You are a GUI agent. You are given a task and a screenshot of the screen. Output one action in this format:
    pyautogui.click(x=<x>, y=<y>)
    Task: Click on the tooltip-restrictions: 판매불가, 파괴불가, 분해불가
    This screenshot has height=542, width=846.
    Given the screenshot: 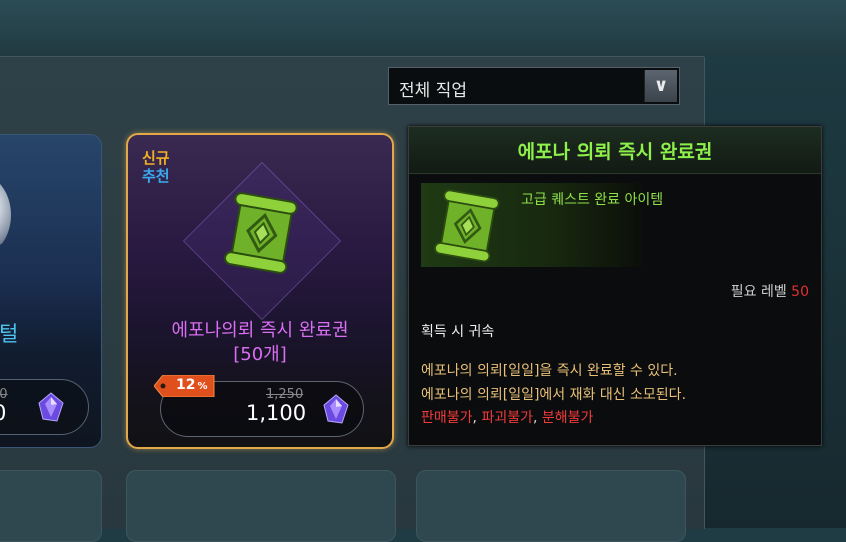 What is the action you would take?
    pyautogui.click(x=507, y=417)
    